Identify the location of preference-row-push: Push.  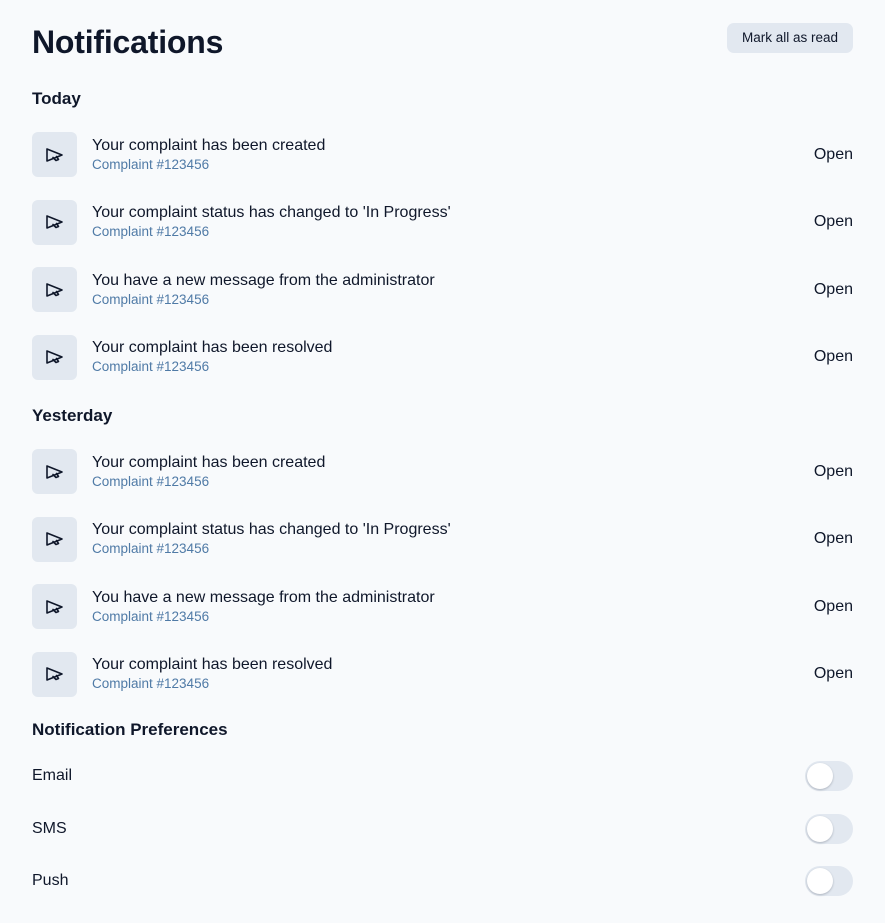
(442, 881).